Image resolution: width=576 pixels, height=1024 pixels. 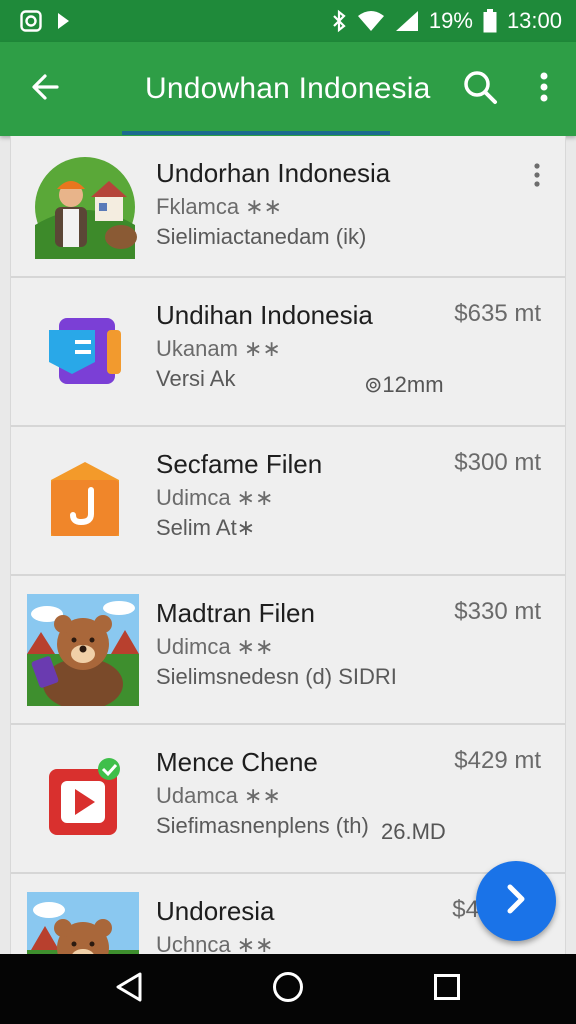 What do you see at coordinates (215, 943) in the screenshot?
I see `app-subtitle: Uchnca ∗∗` at bounding box center [215, 943].